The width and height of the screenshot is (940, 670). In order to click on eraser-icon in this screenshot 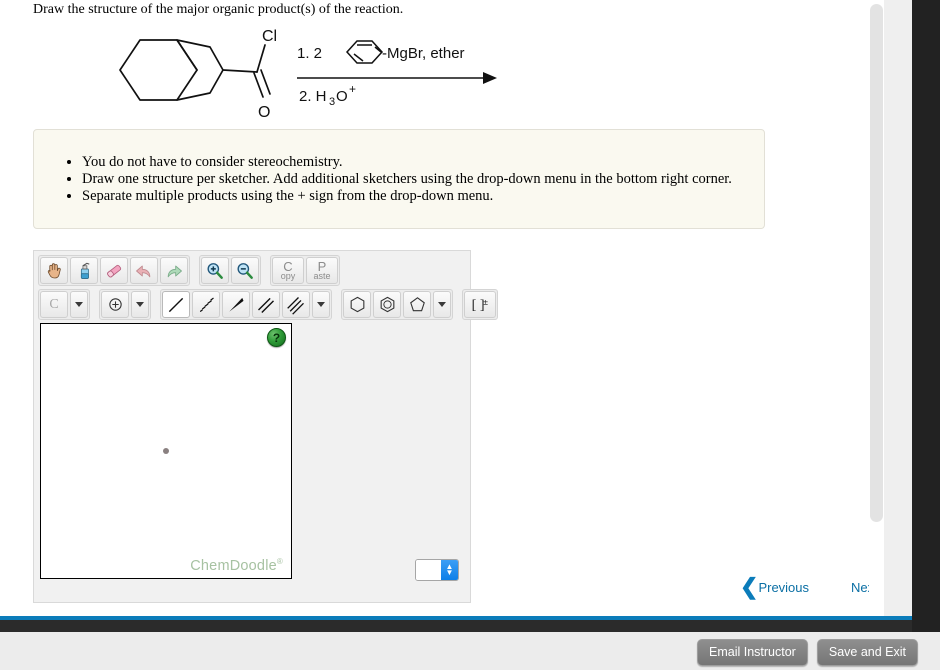, I will do `click(114, 270)`.